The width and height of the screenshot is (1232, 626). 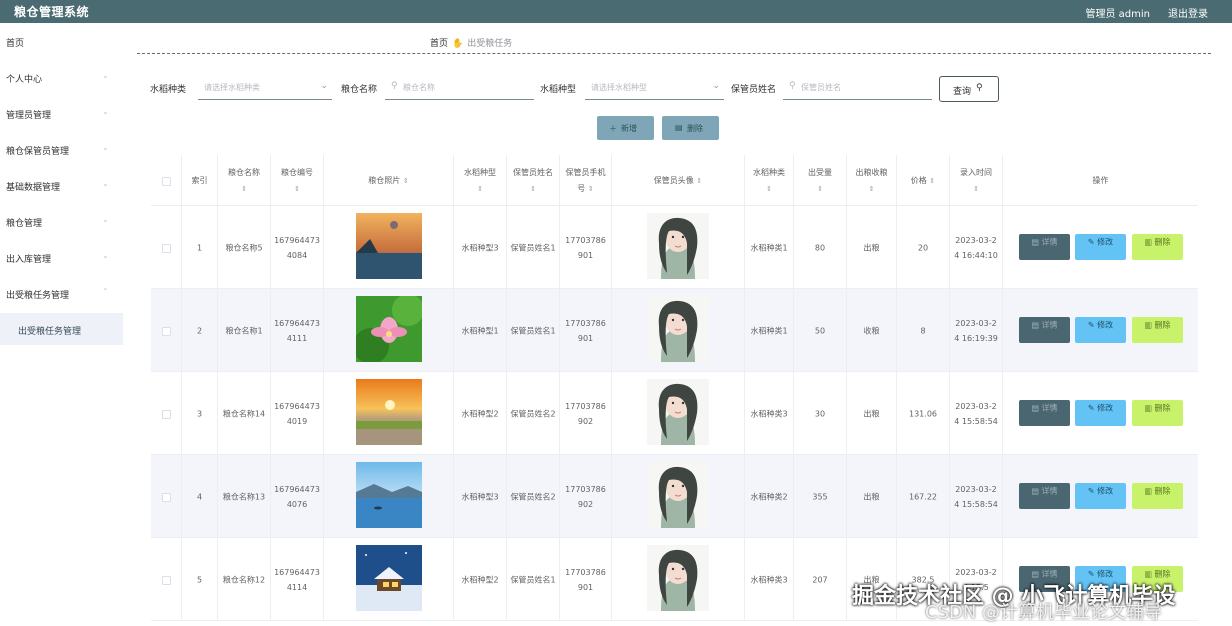 I want to click on keeper-avatar-image, so click(x=678, y=329).